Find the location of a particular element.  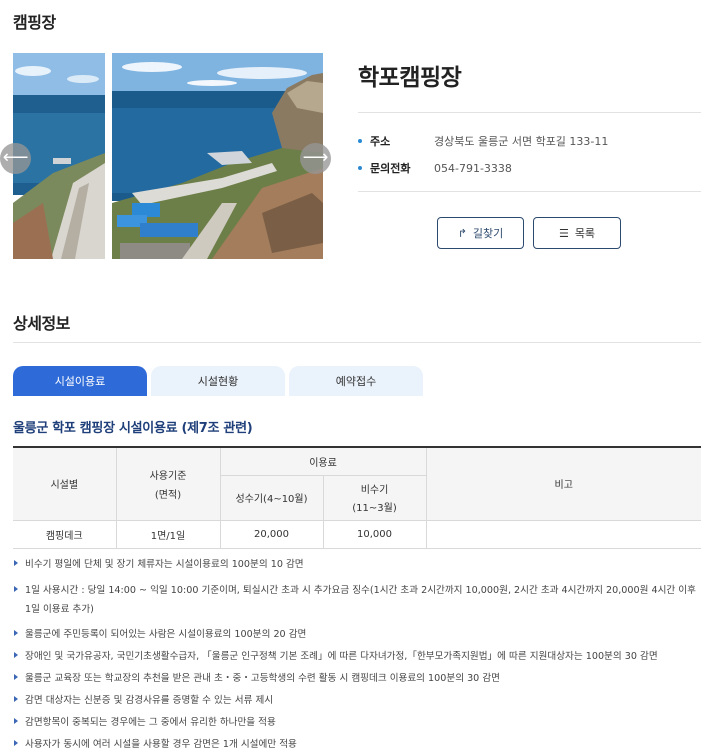

photo-gallery: ⟵ ⟶ is located at coordinates (165, 156).